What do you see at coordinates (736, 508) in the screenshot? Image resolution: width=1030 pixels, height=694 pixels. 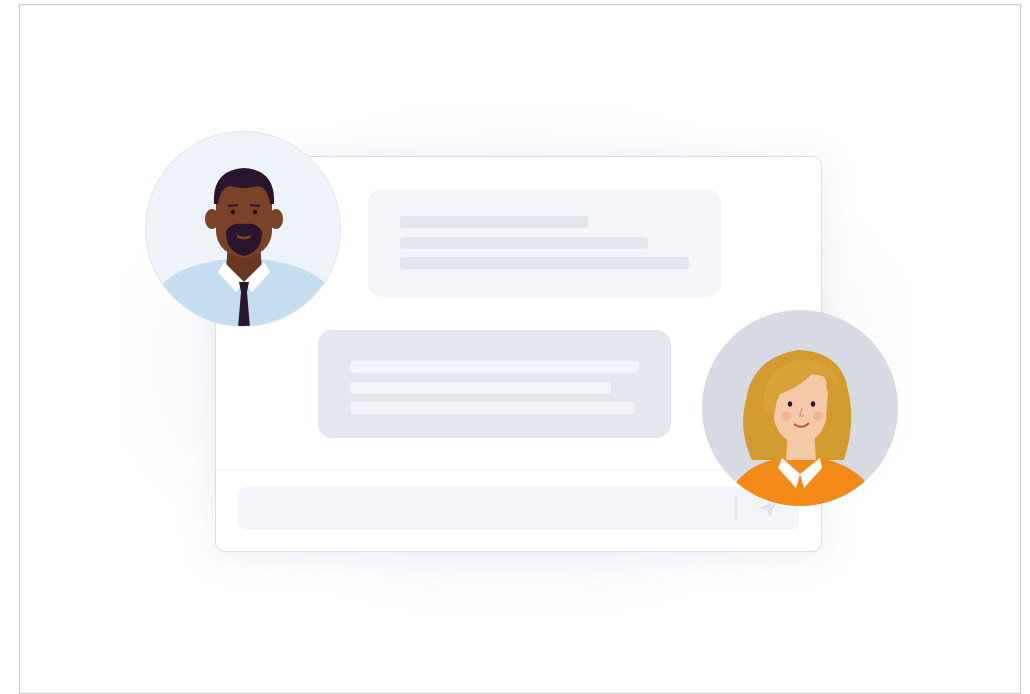 I see `input-separator` at bounding box center [736, 508].